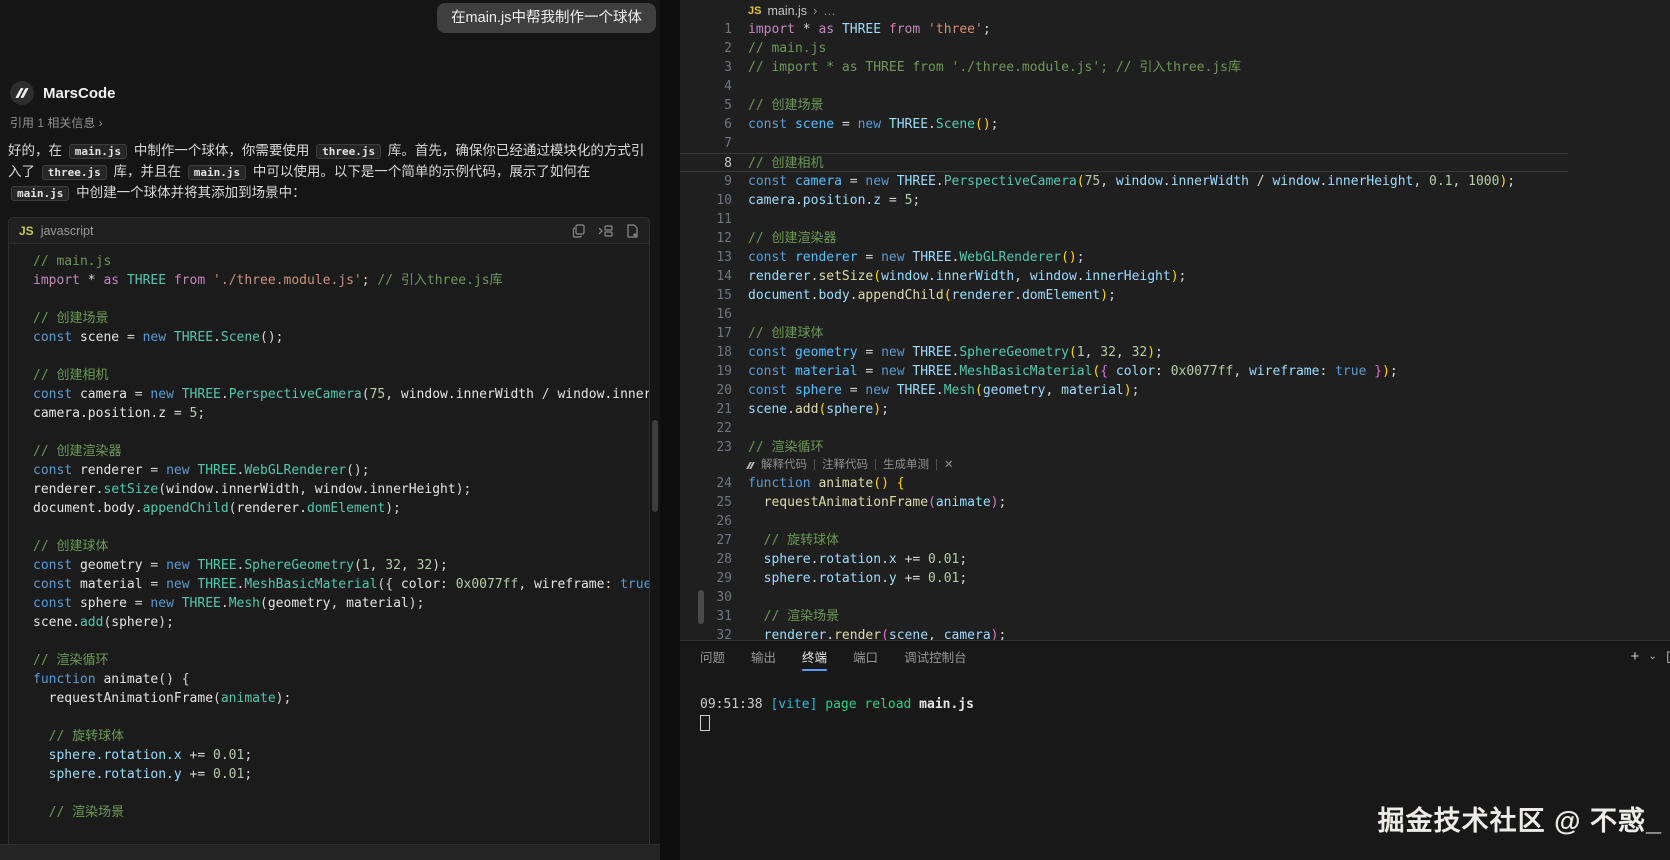  What do you see at coordinates (1124, 124) in the screenshot?
I see `editor-code-line: 6 const scene = new THREE.Scene();` at bounding box center [1124, 124].